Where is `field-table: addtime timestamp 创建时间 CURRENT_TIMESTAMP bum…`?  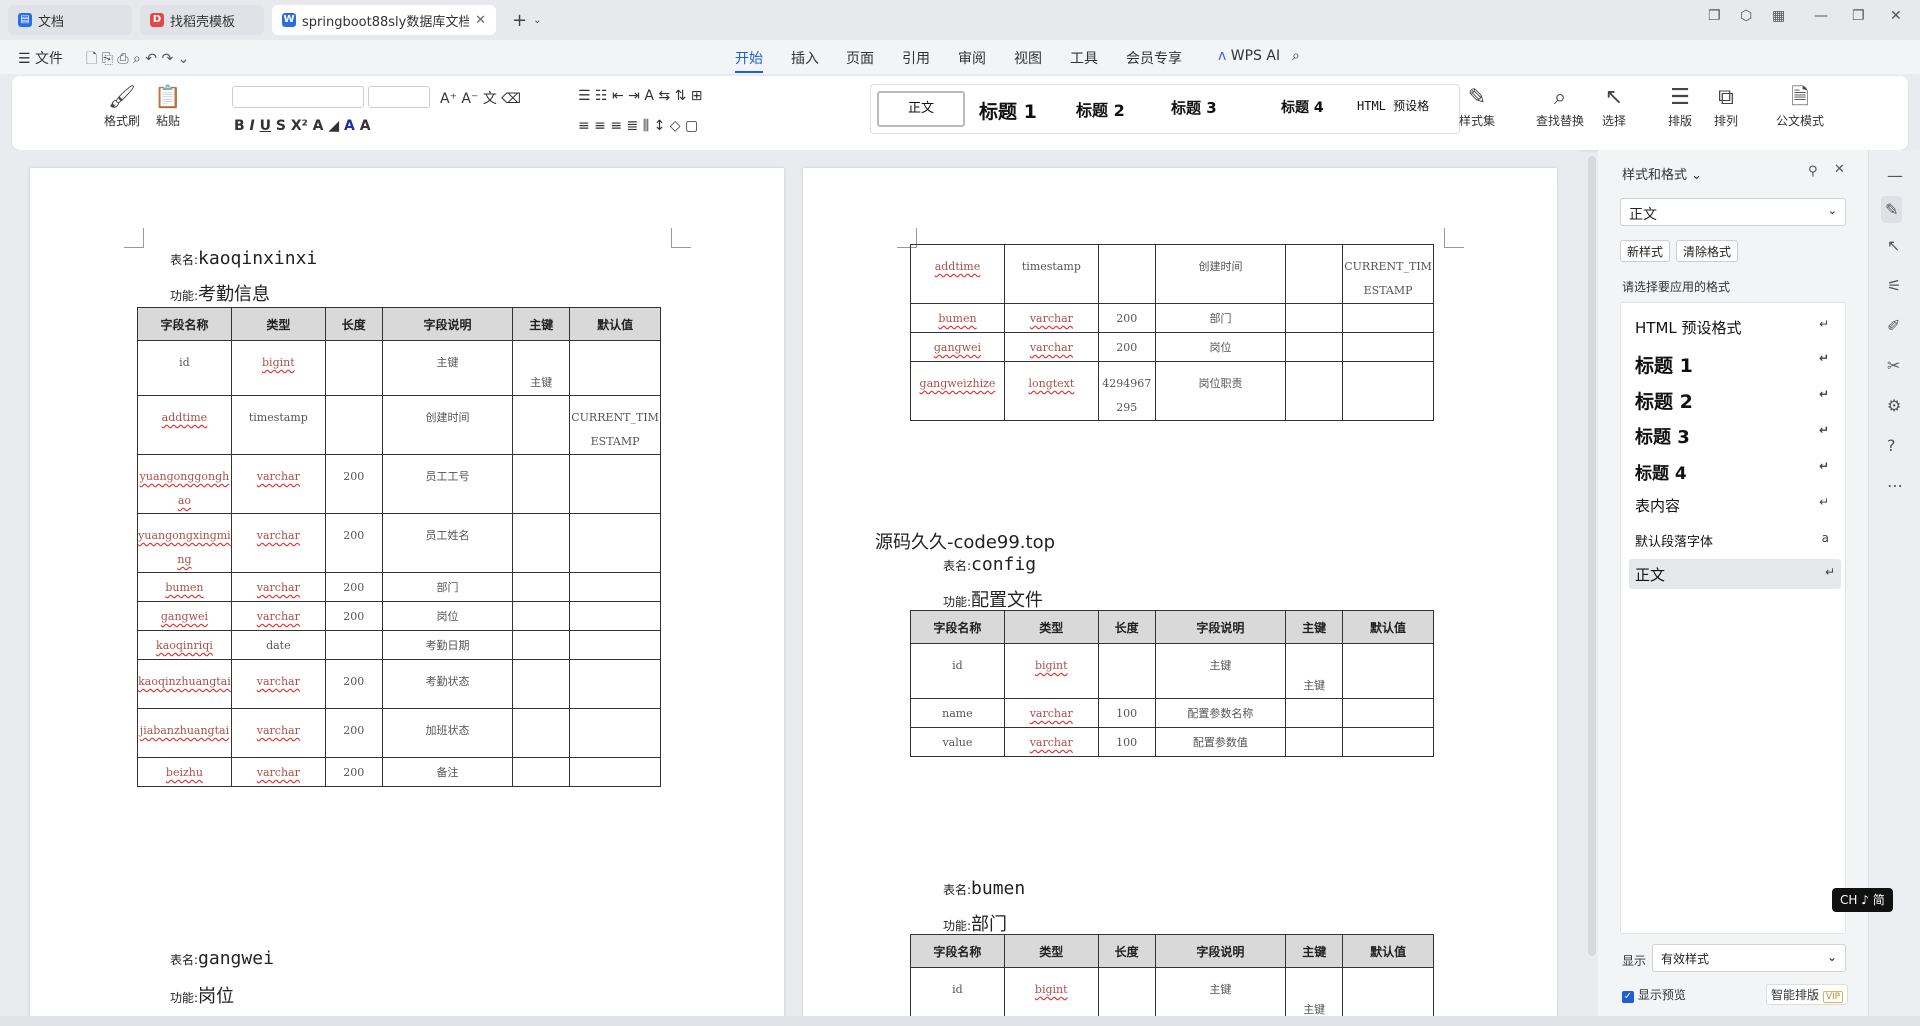
field-table: addtime timestamp 创建时间 CURRENT_TIMESTAMP bum… is located at coordinates (1172, 332).